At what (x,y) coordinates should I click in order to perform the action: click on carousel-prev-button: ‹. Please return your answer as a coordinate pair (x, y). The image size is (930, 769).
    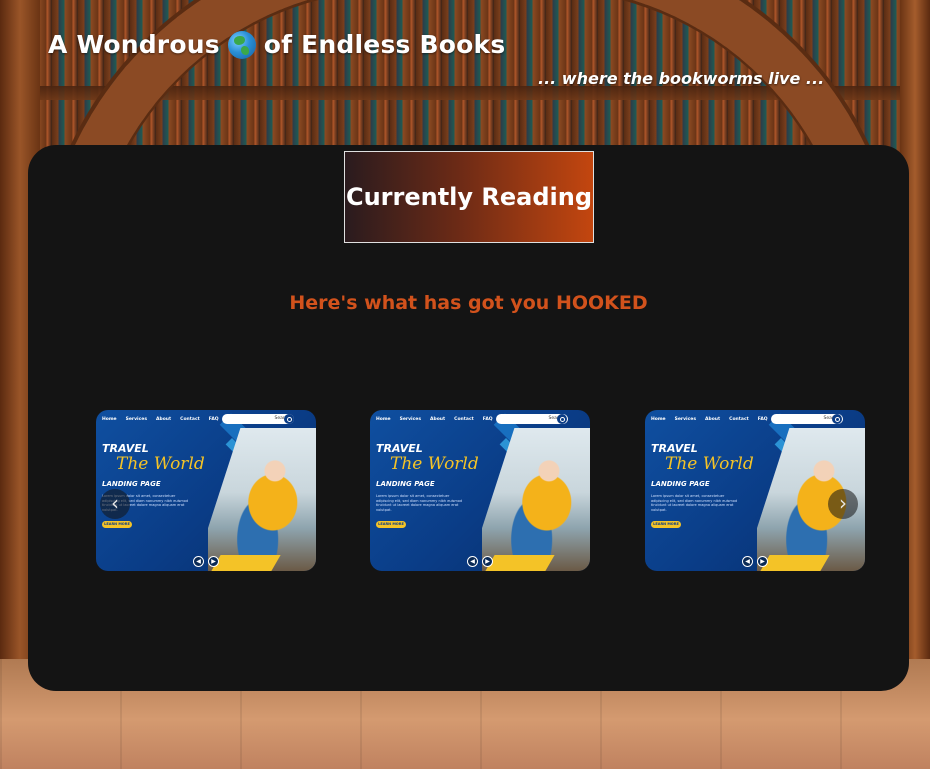
    Looking at the image, I should click on (115, 504).